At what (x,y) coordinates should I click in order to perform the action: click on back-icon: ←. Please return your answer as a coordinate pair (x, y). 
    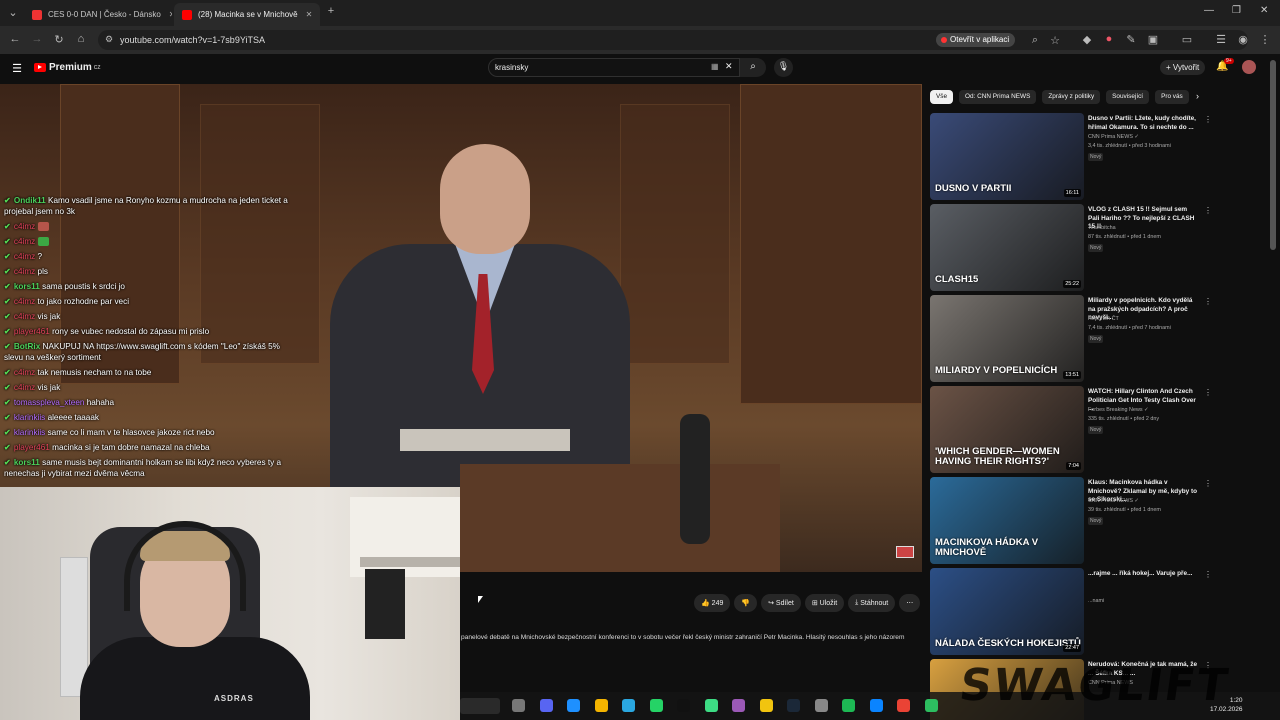
    Looking at the image, I should click on (15, 39).